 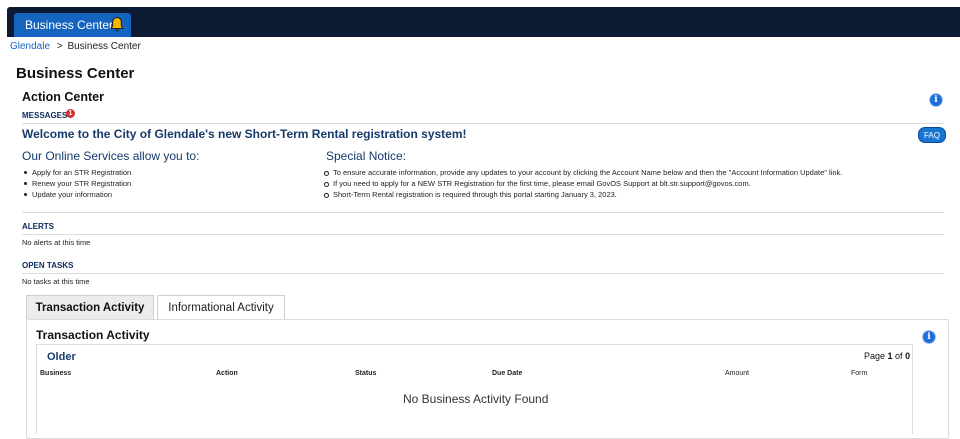 I want to click on pagination-info: Page 1 of 0, so click(x=887, y=356).